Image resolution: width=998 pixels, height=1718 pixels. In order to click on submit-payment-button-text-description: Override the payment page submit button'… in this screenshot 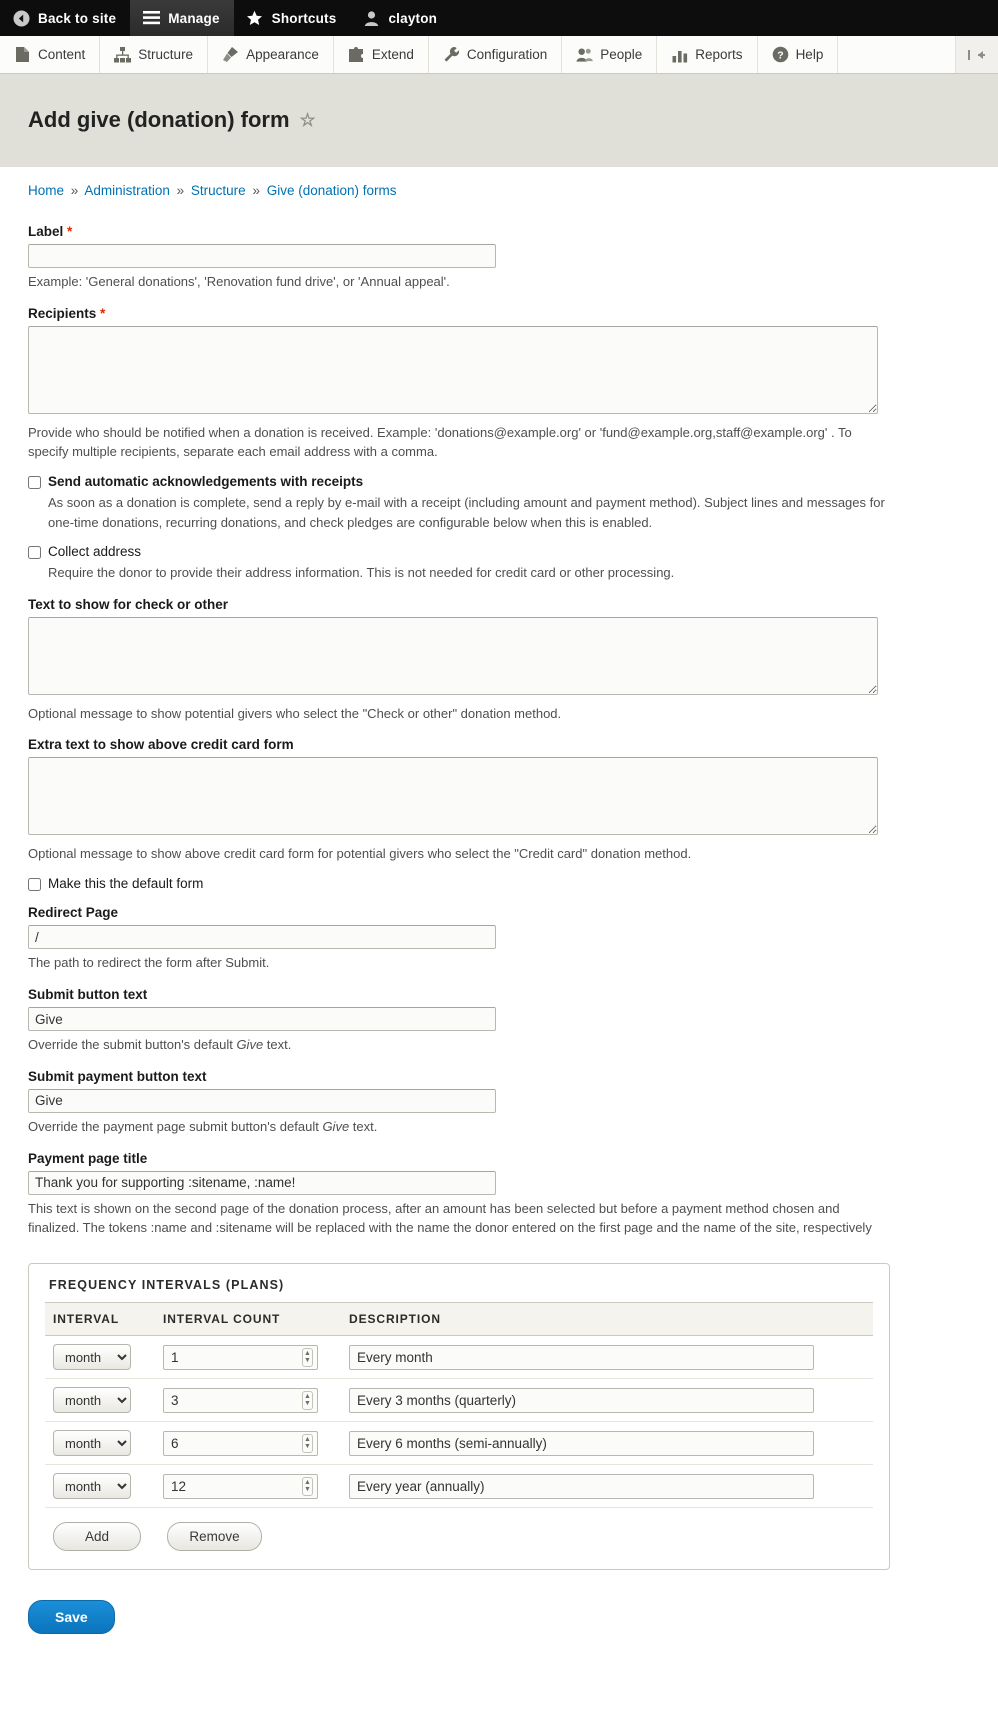, I will do `click(459, 1127)`.